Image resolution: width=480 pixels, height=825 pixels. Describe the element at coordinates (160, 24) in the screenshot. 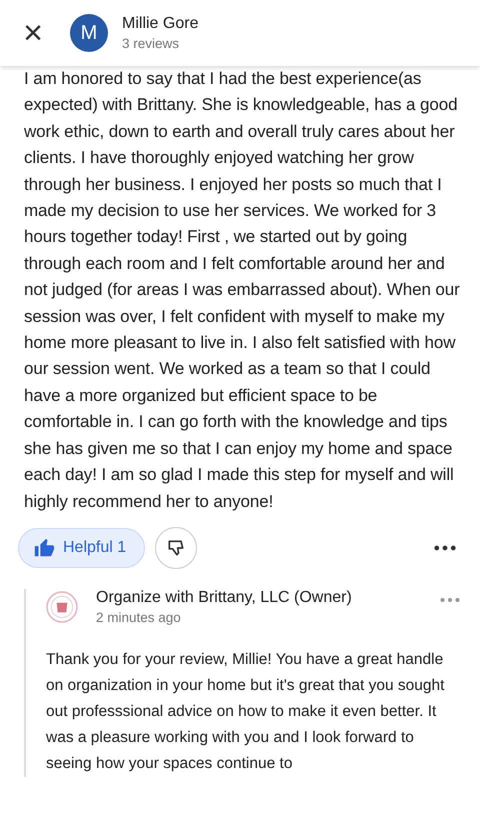

I see `reviewer-name: Millie Gore` at that location.